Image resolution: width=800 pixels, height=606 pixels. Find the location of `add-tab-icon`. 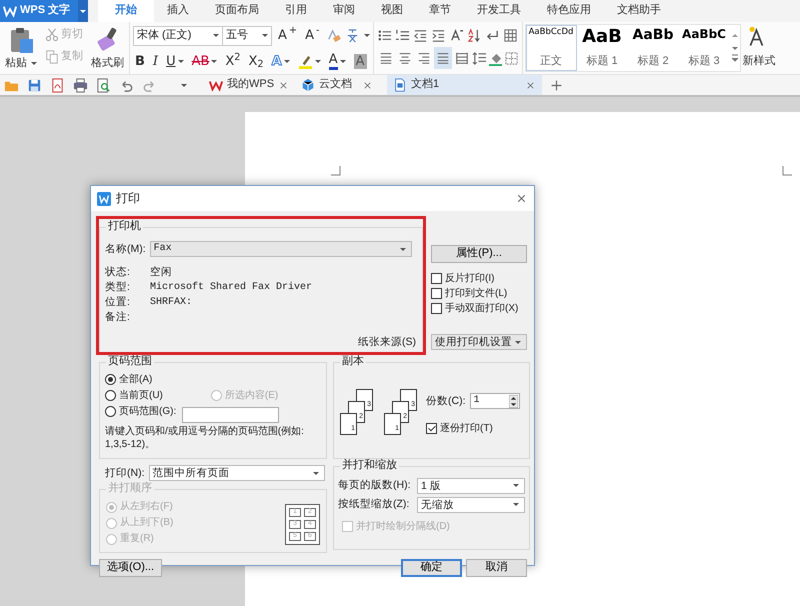

add-tab-icon is located at coordinates (556, 85).